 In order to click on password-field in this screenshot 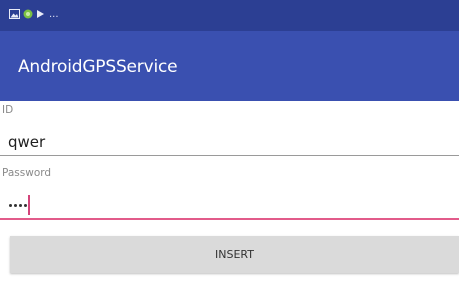, I will do `click(18, 205)`.